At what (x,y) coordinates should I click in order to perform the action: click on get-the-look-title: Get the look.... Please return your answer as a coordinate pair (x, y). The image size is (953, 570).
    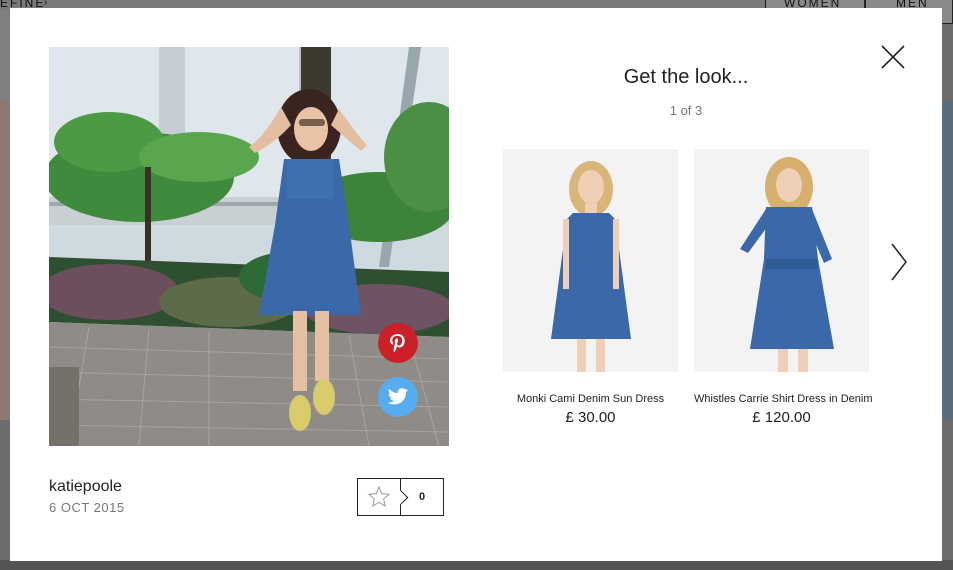
    Looking at the image, I should click on (686, 77).